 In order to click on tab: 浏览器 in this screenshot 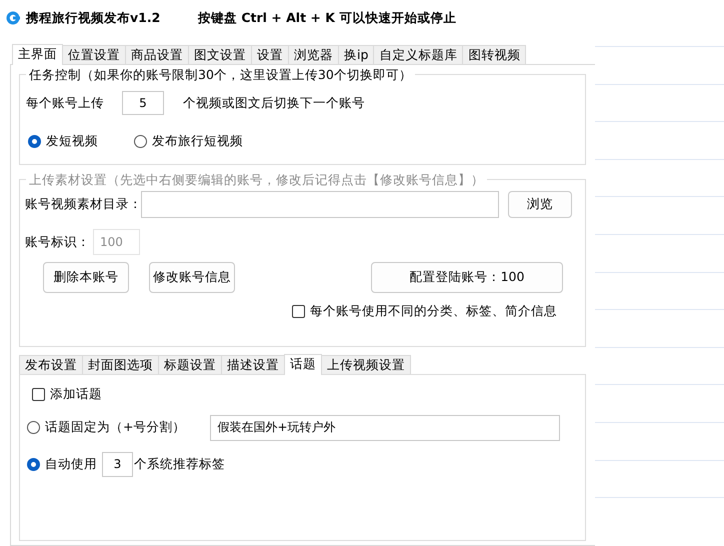, I will do `click(313, 54)`.